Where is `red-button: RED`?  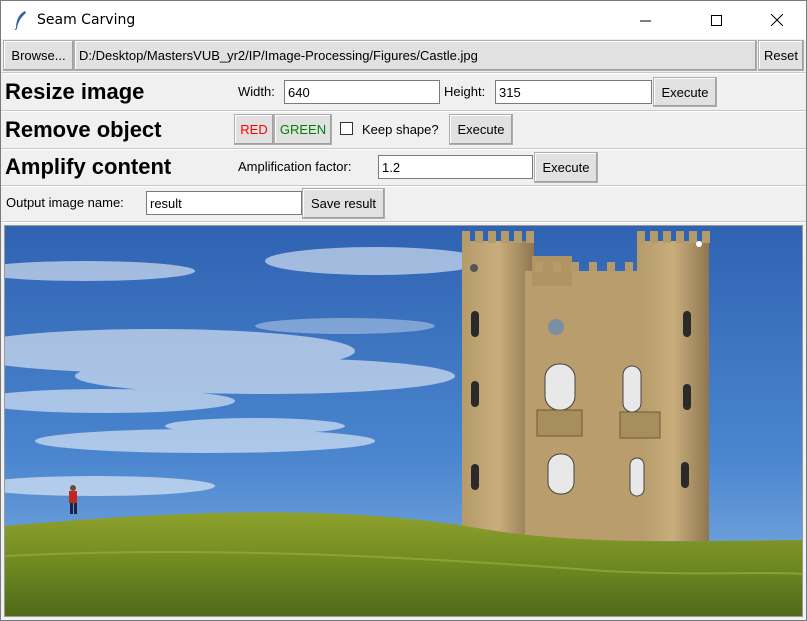 red-button: RED is located at coordinates (254, 129).